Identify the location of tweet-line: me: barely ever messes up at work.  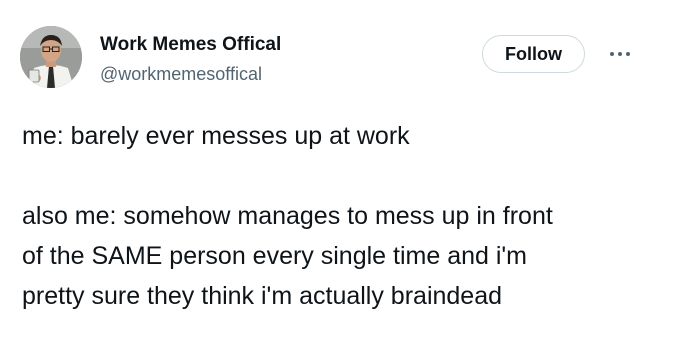
(216, 136).